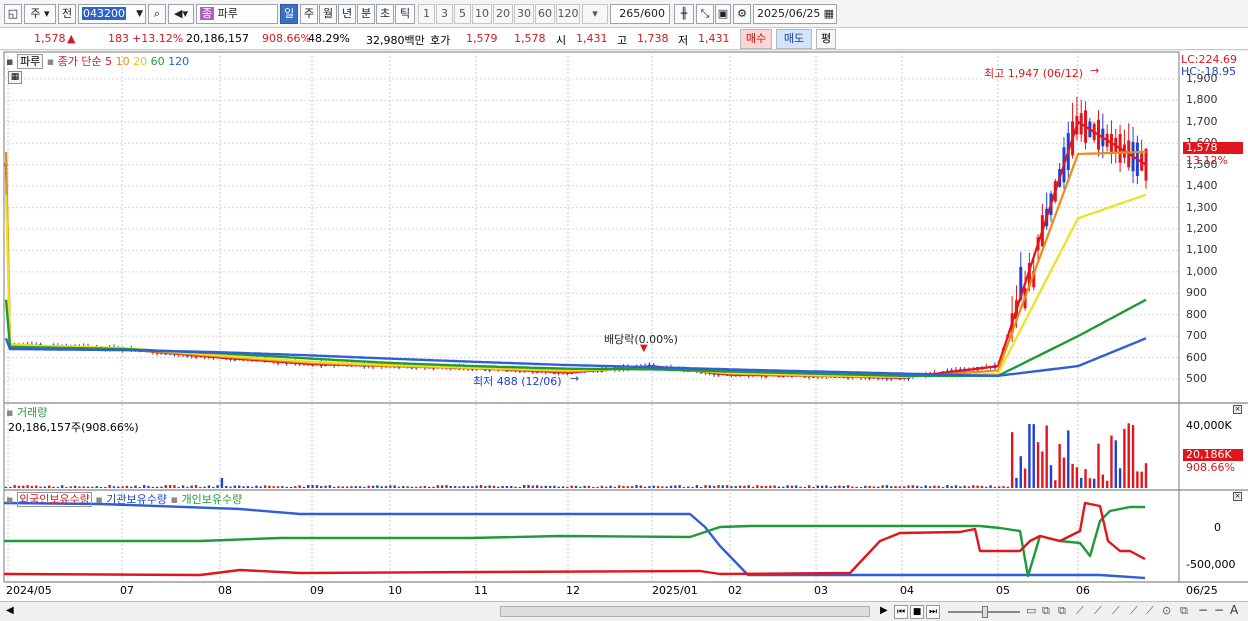 The height and width of the screenshot is (621, 1248). What do you see at coordinates (705, 14) in the screenshot?
I see `crosshair-icon: ⤡` at bounding box center [705, 14].